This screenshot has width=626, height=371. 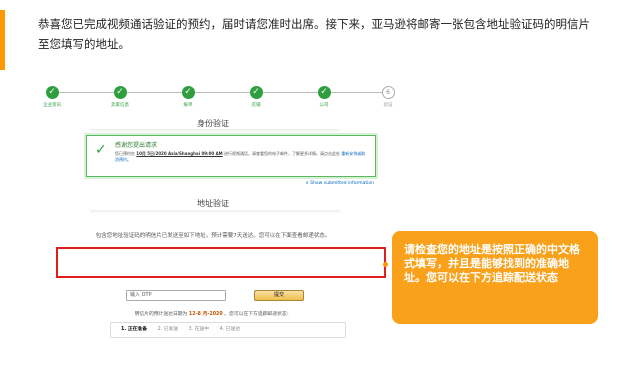 I want to click on step-label: 账单, so click(x=188, y=105).